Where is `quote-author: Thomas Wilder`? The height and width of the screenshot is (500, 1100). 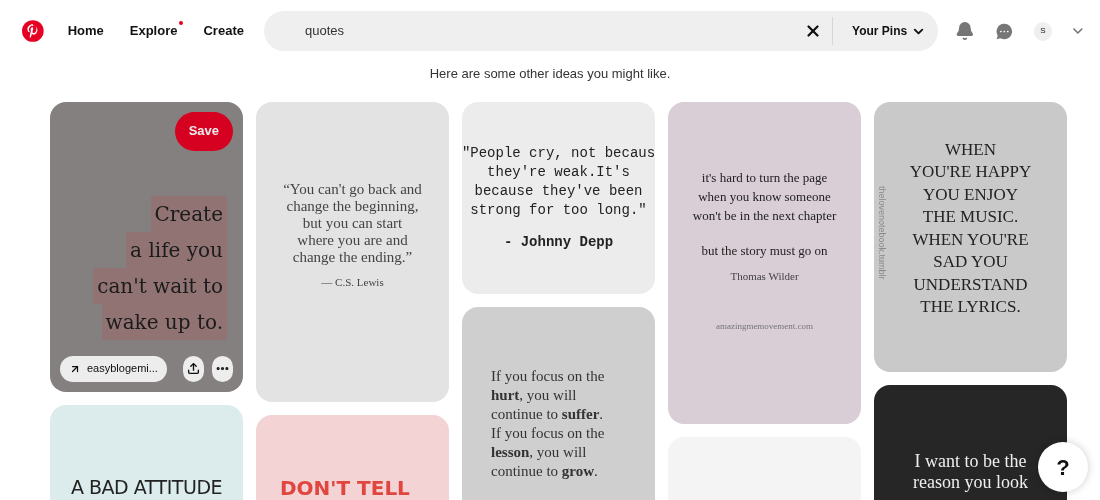
quote-author: Thomas Wilder is located at coordinates (764, 276).